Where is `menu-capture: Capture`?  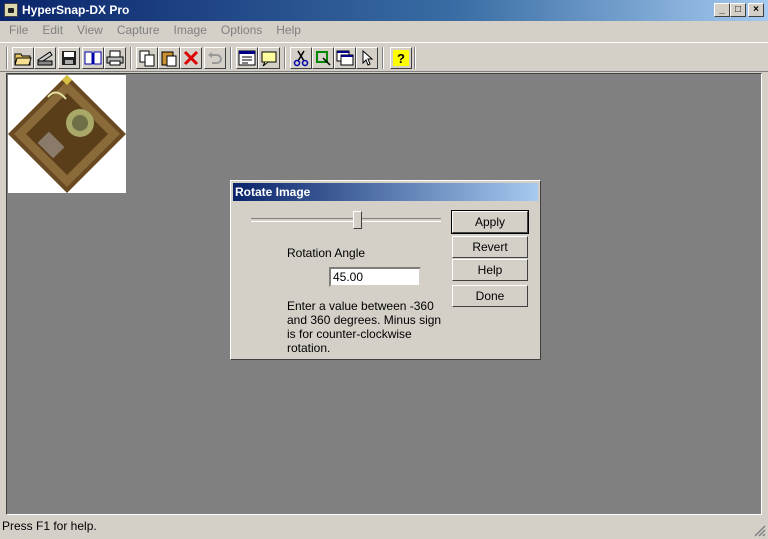 menu-capture: Capture is located at coordinates (137, 30).